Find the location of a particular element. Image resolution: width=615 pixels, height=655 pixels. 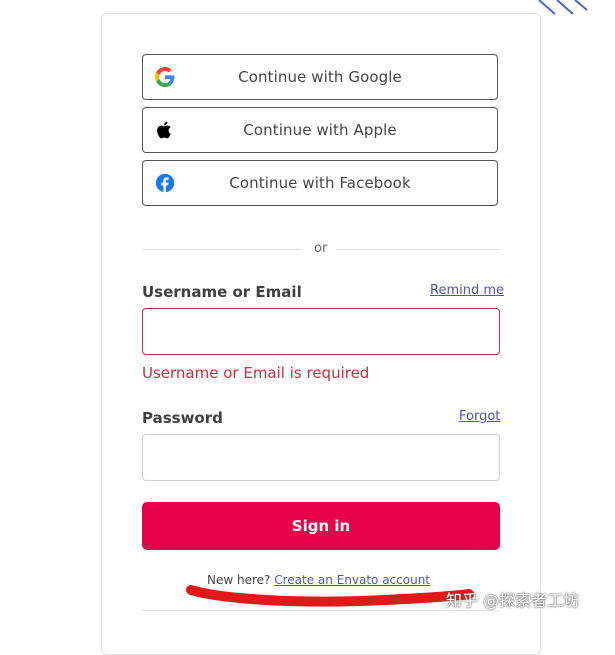

decorative-lines is located at coordinates (563, 7).